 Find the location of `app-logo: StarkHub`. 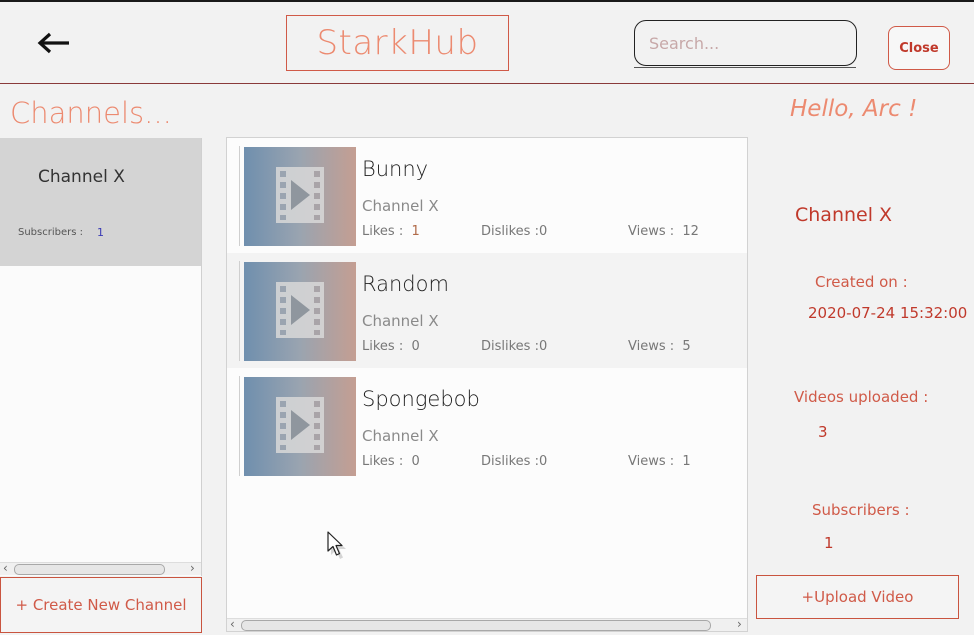

app-logo: StarkHub is located at coordinates (397, 43).